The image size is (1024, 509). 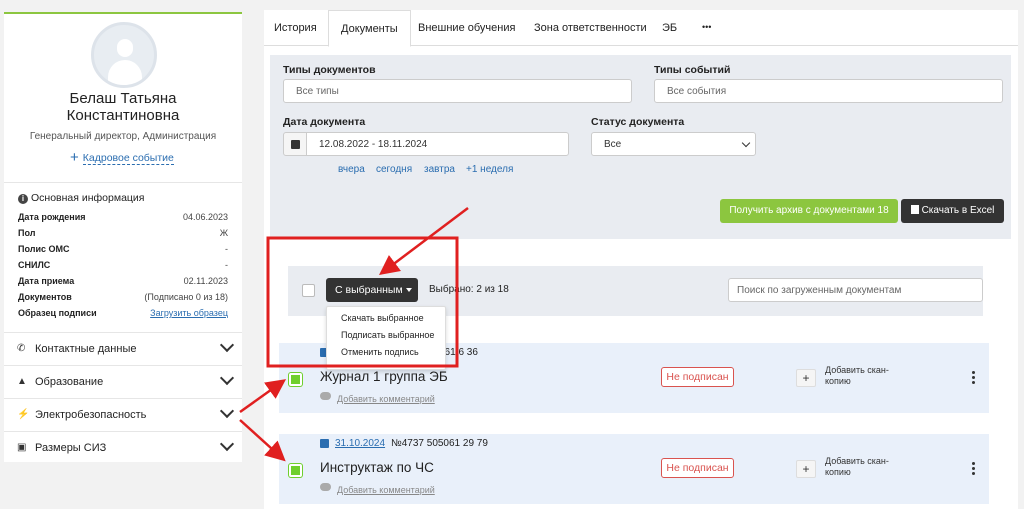 I want to click on info-row-gender: Пол Ж, so click(x=123, y=233).